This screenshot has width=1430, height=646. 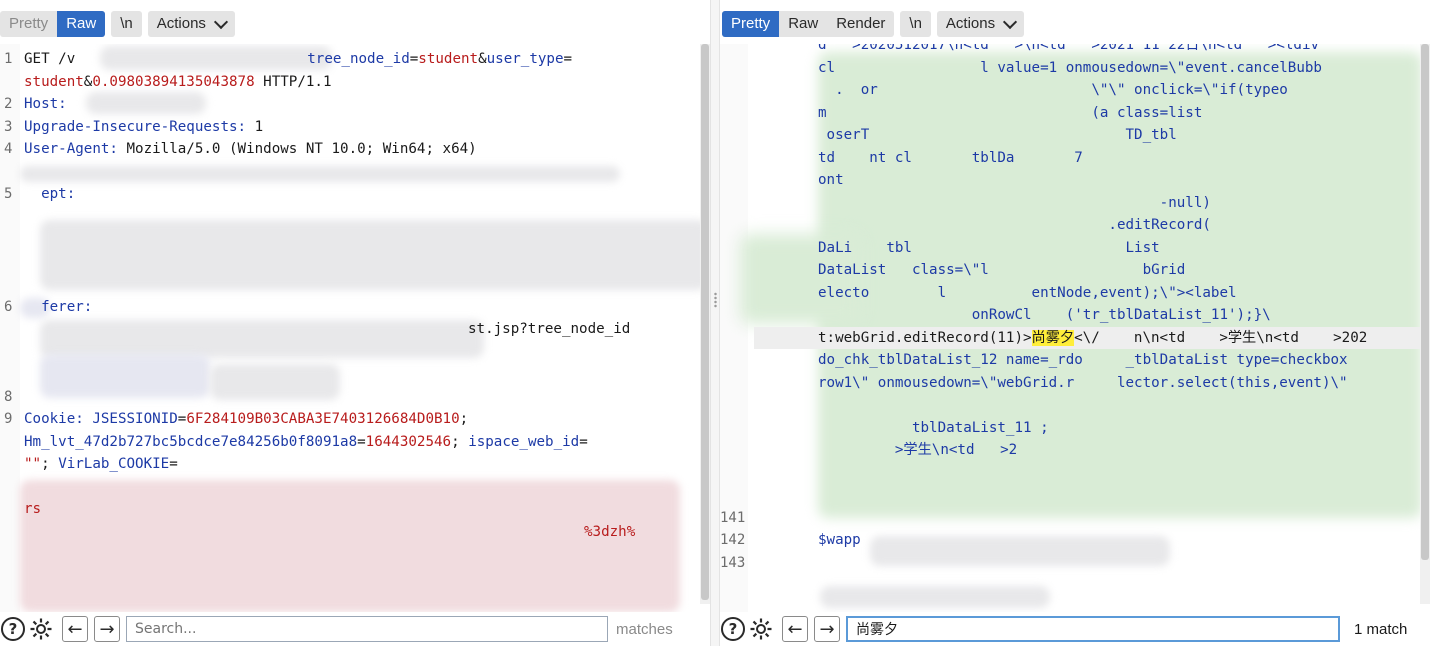 What do you see at coordinates (1074, 450) in the screenshot?
I see `code-line: >学生\n<td >2` at bounding box center [1074, 450].